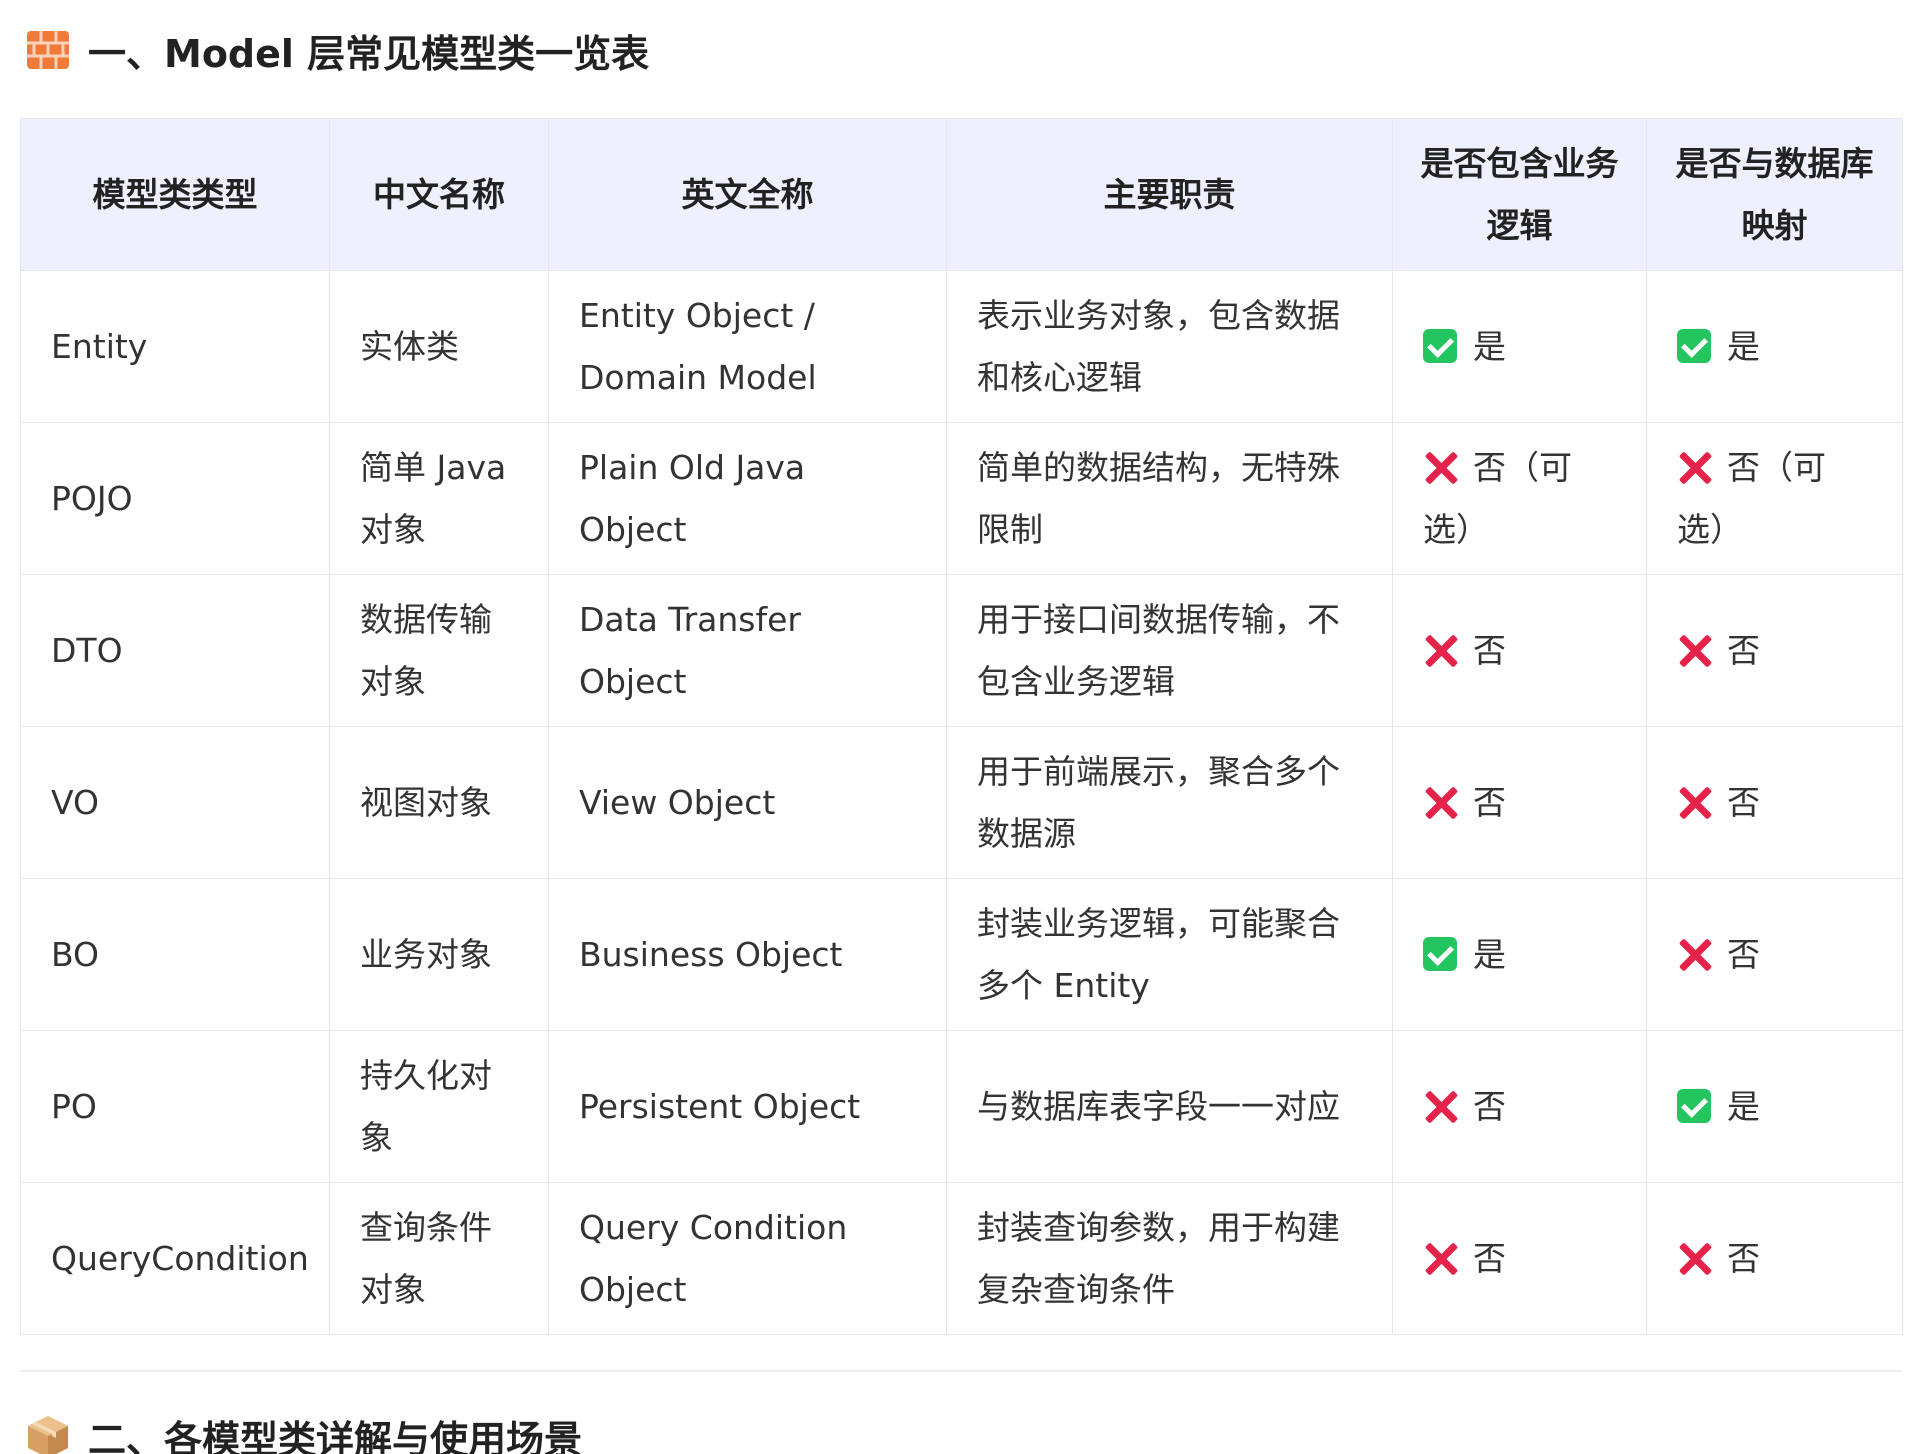 This screenshot has height=1454, width=1914. I want to click on column-header-db-mapping: 是否与数据库映射, so click(1774, 194).